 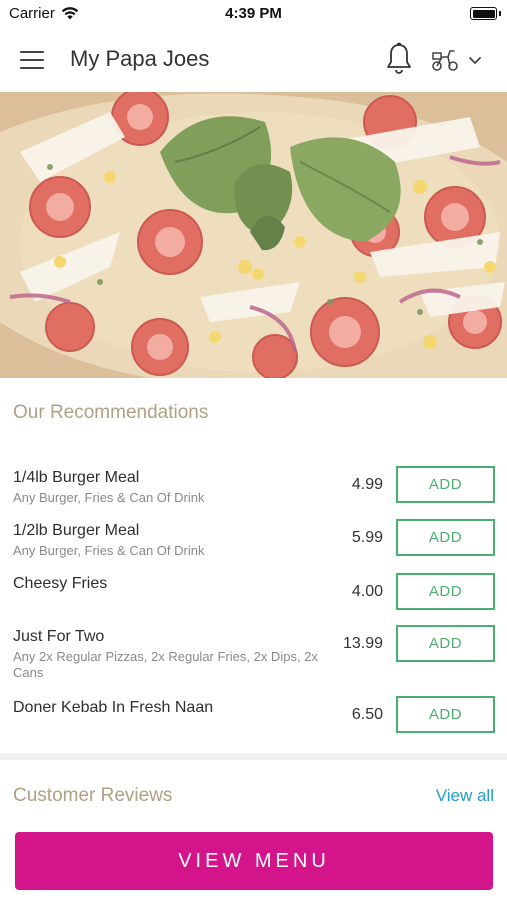 What do you see at coordinates (253, 60) in the screenshot?
I see `app-header: My Papa Joes` at bounding box center [253, 60].